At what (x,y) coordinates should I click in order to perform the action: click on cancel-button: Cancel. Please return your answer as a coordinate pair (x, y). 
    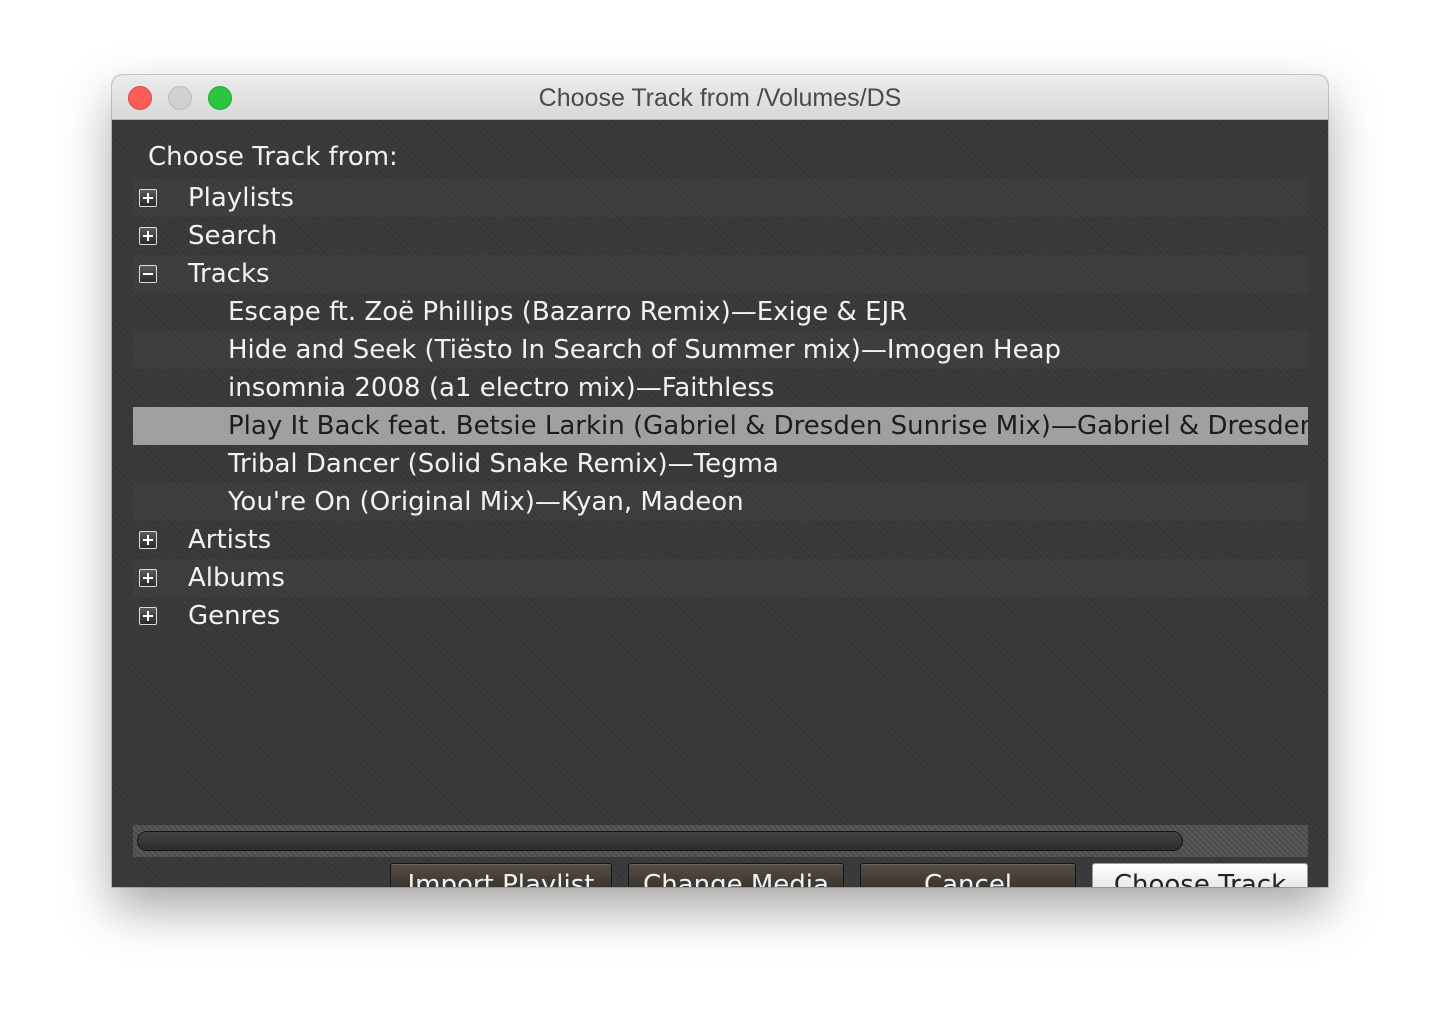
    Looking at the image, I should click on (968, 875).